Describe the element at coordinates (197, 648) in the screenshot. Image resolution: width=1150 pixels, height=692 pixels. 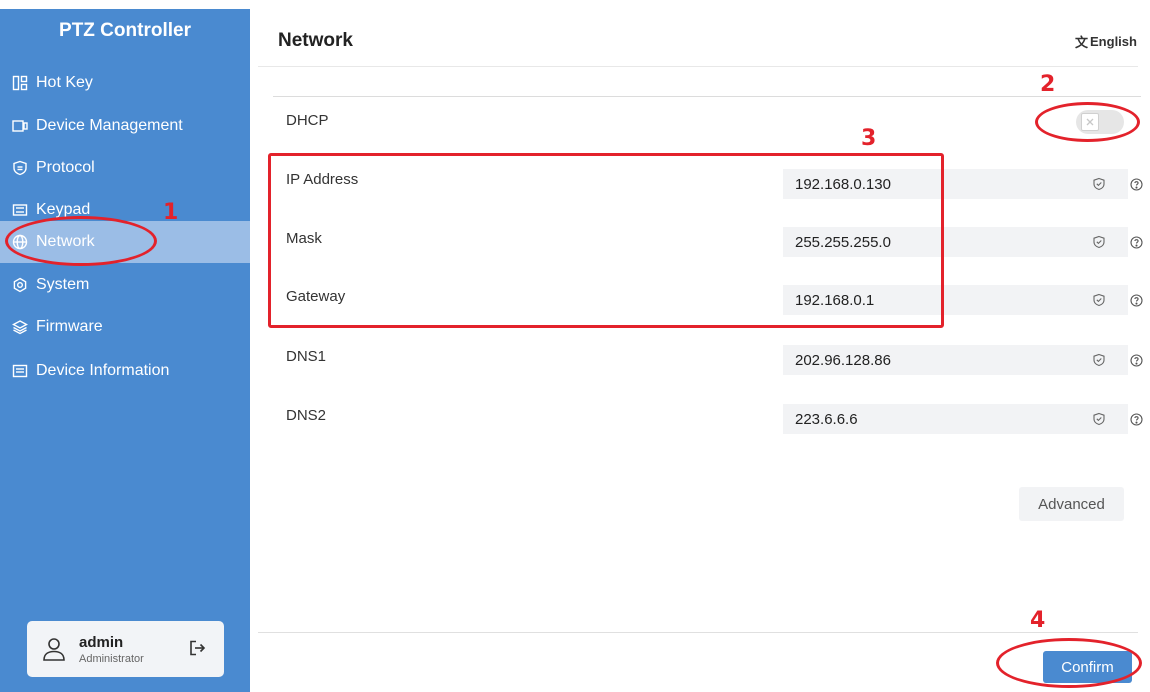
I see `logout-icon` at that location.